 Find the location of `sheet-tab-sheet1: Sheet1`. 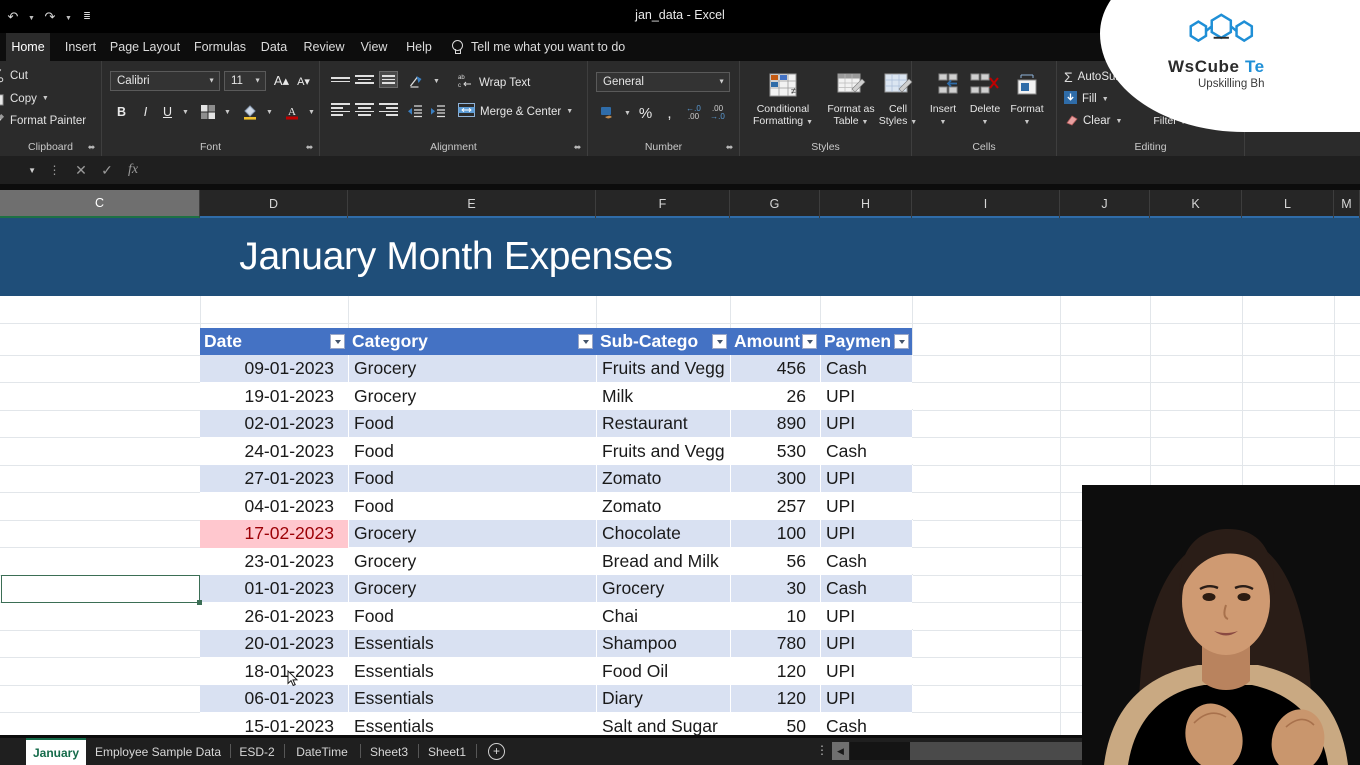

sheet-tab-sheet1: Sheet1 is located at coordinates (447, 751).